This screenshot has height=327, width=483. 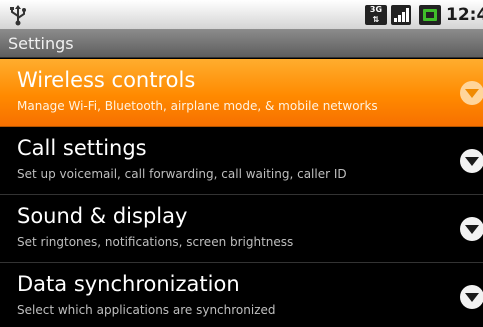 I want to click on usb-icon, so click(x=18, y=15).